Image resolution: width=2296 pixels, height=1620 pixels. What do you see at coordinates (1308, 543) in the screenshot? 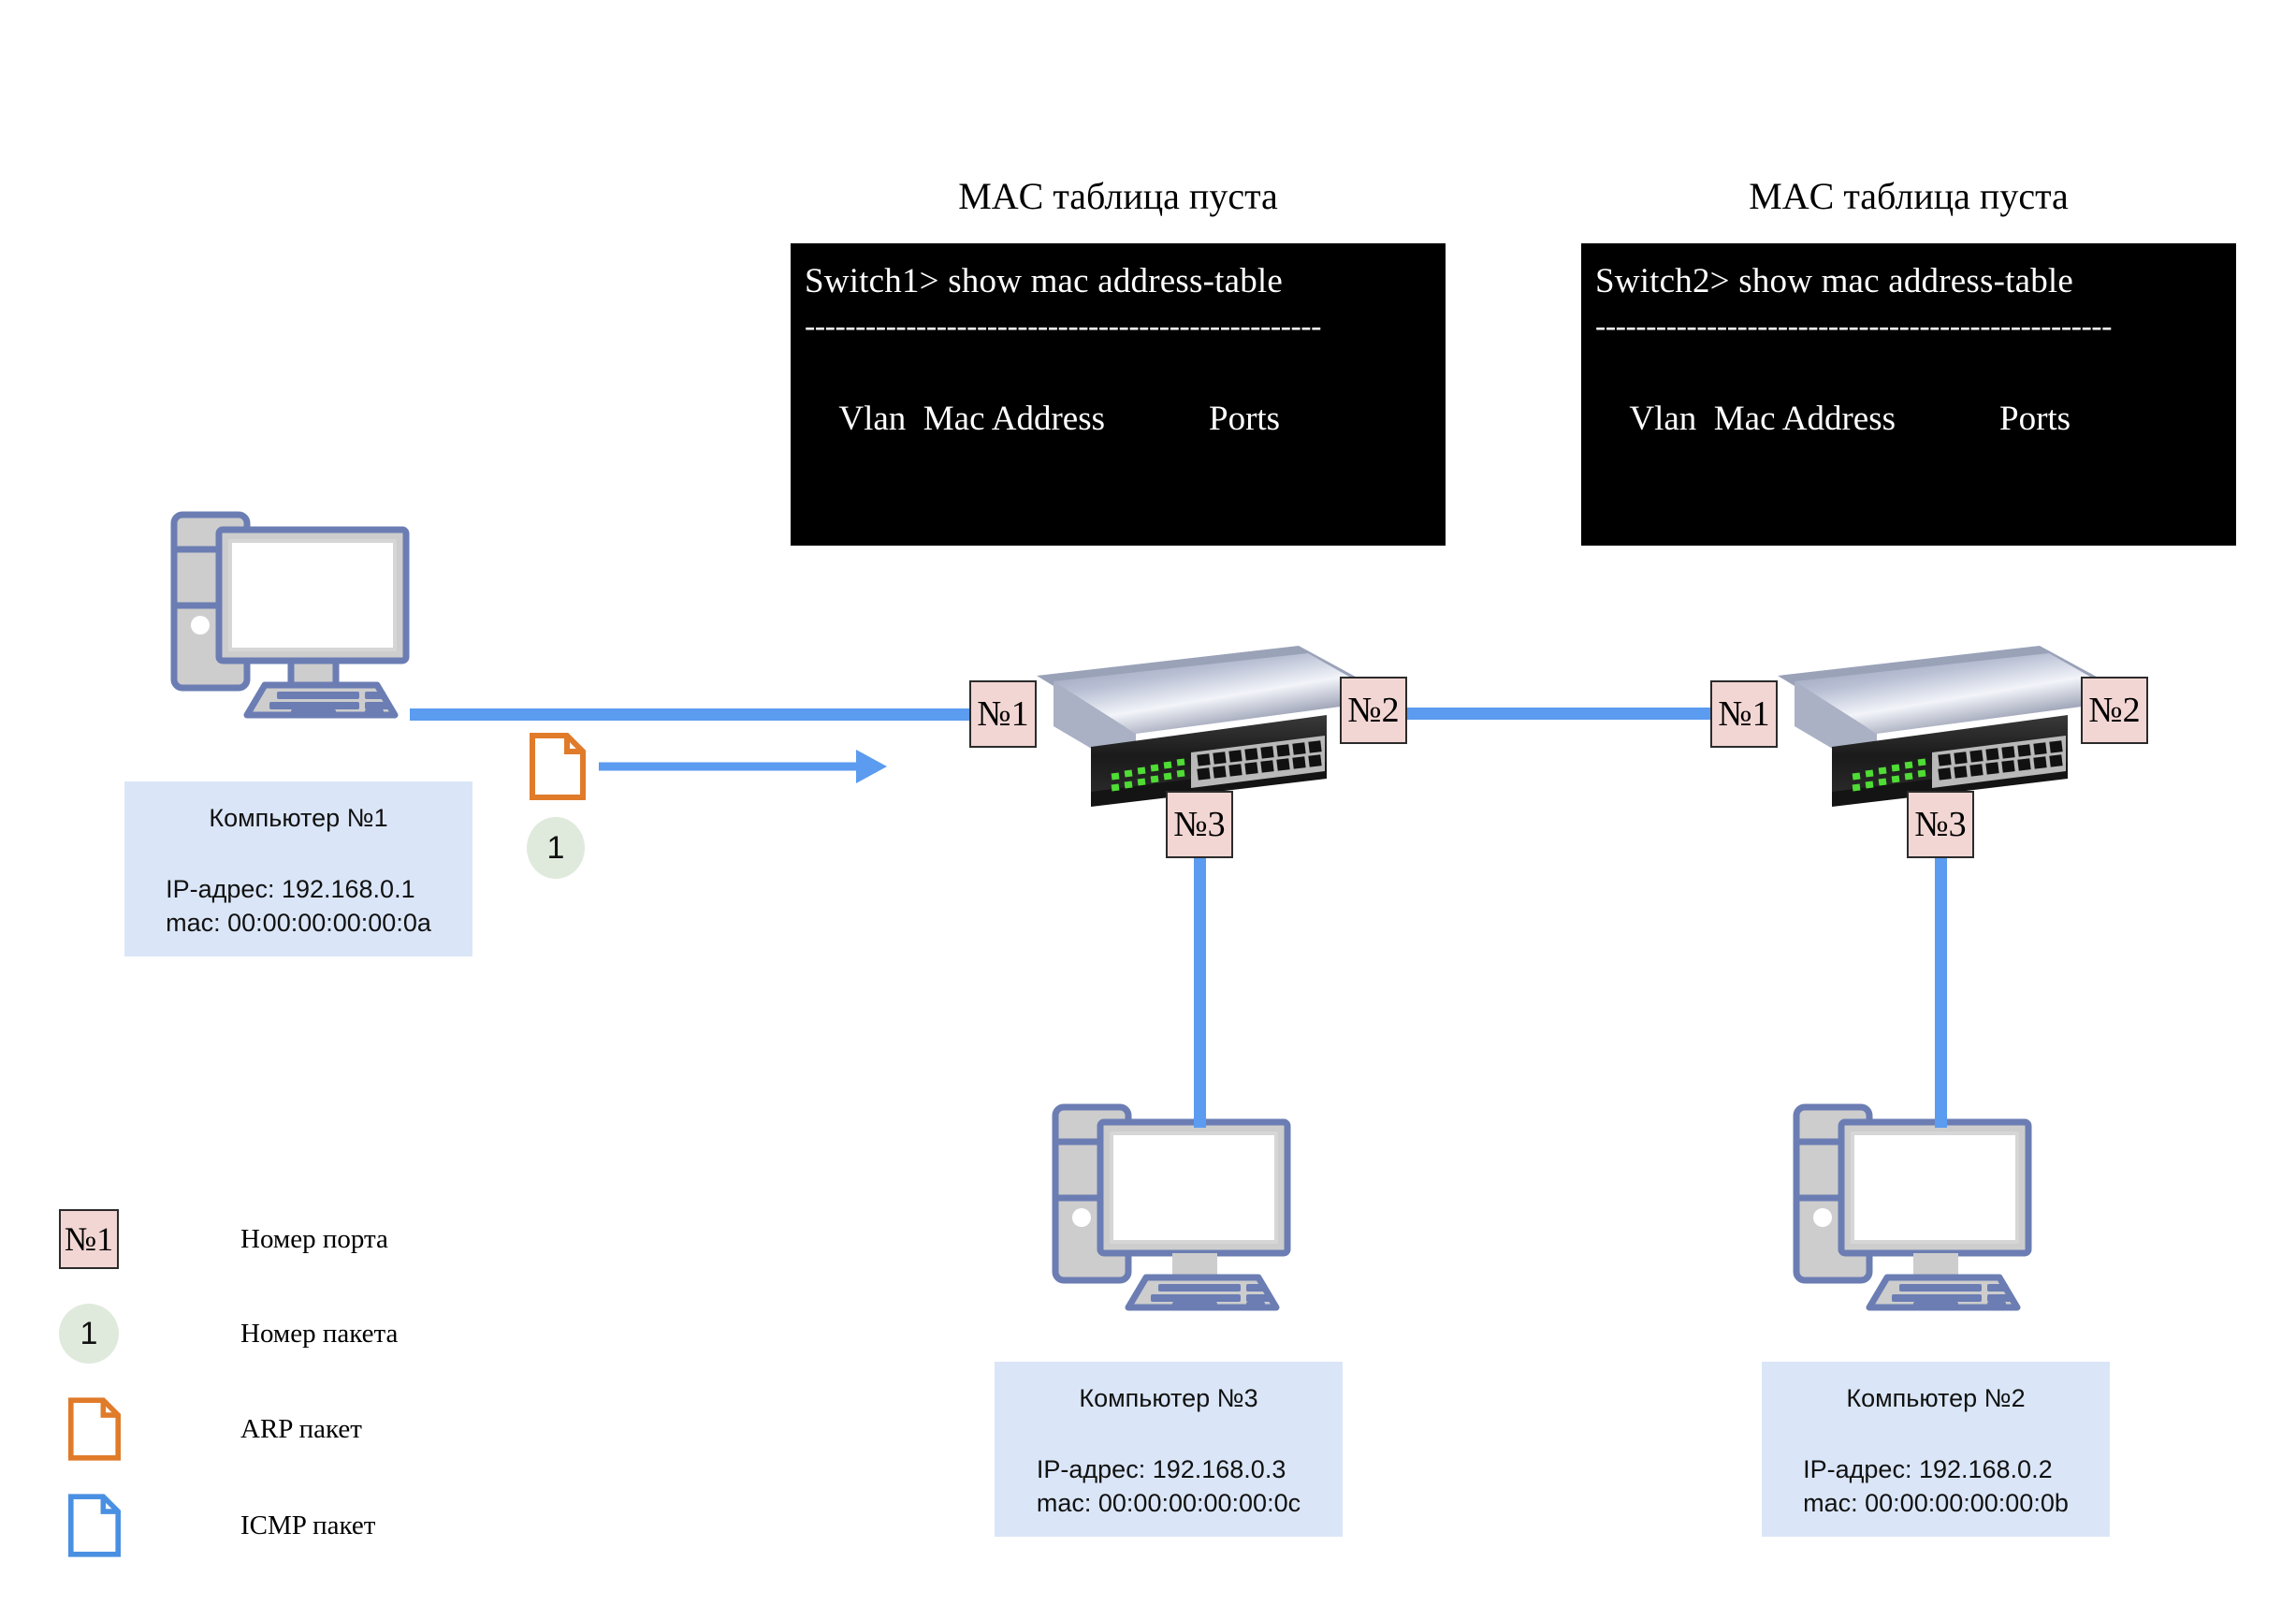
I see `console-rule-ports-switch1: -----------` at bounding box center [1308, 543].